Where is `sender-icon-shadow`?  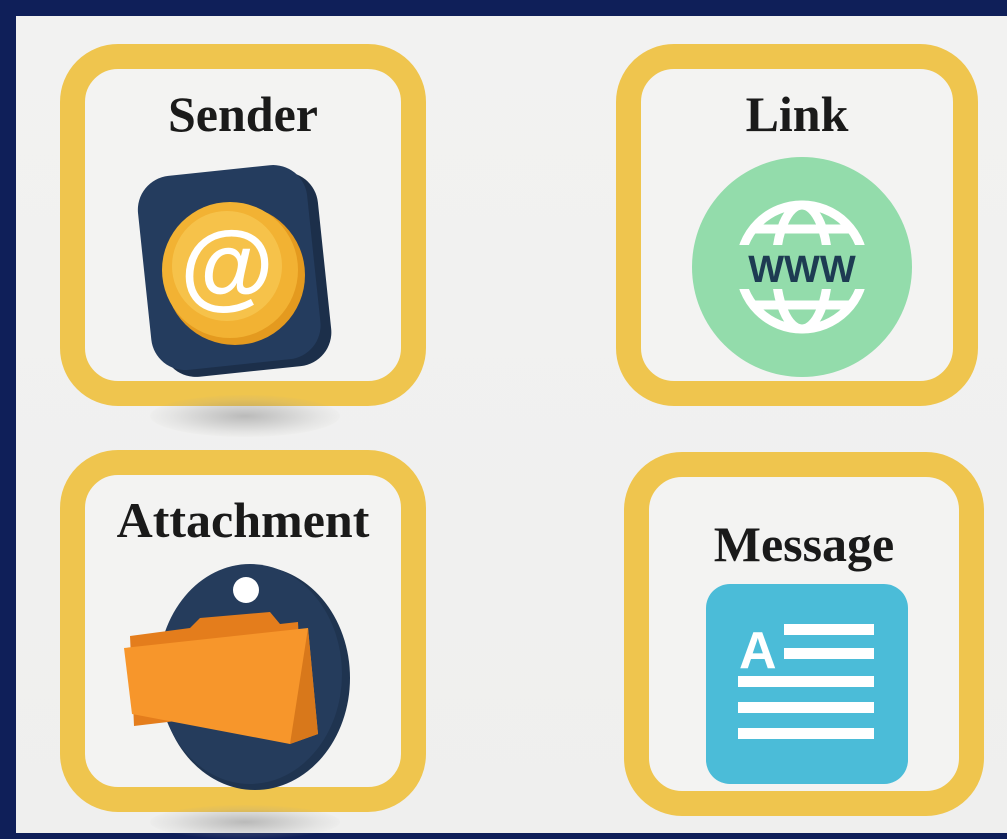 sender-icon-shadow is located at coordinates (245, 416).